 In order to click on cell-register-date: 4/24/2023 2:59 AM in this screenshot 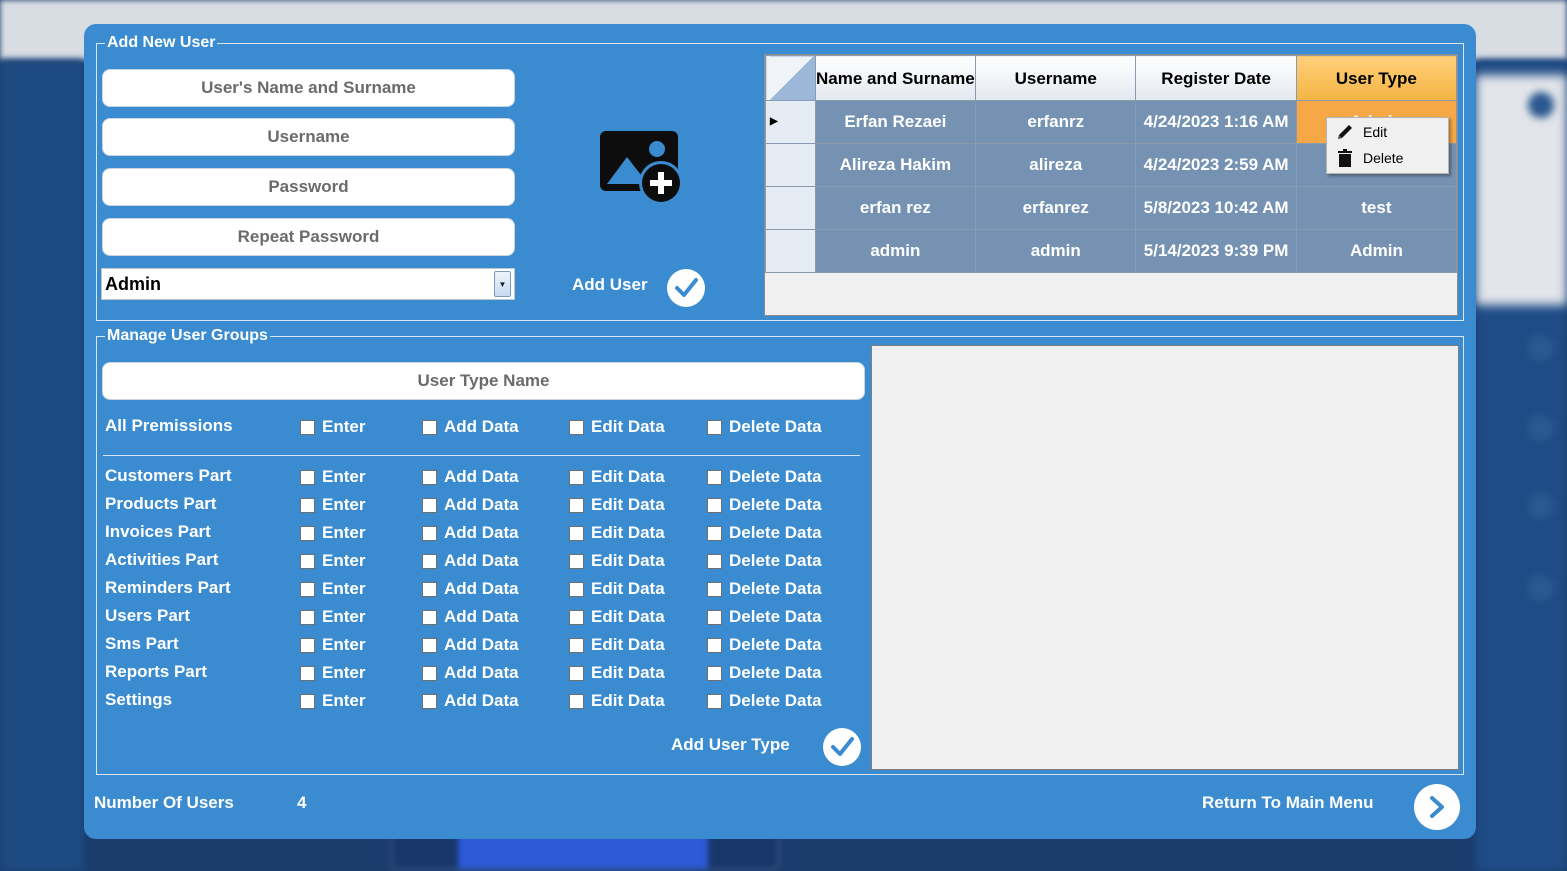, I will do `click(1216, 165)`.